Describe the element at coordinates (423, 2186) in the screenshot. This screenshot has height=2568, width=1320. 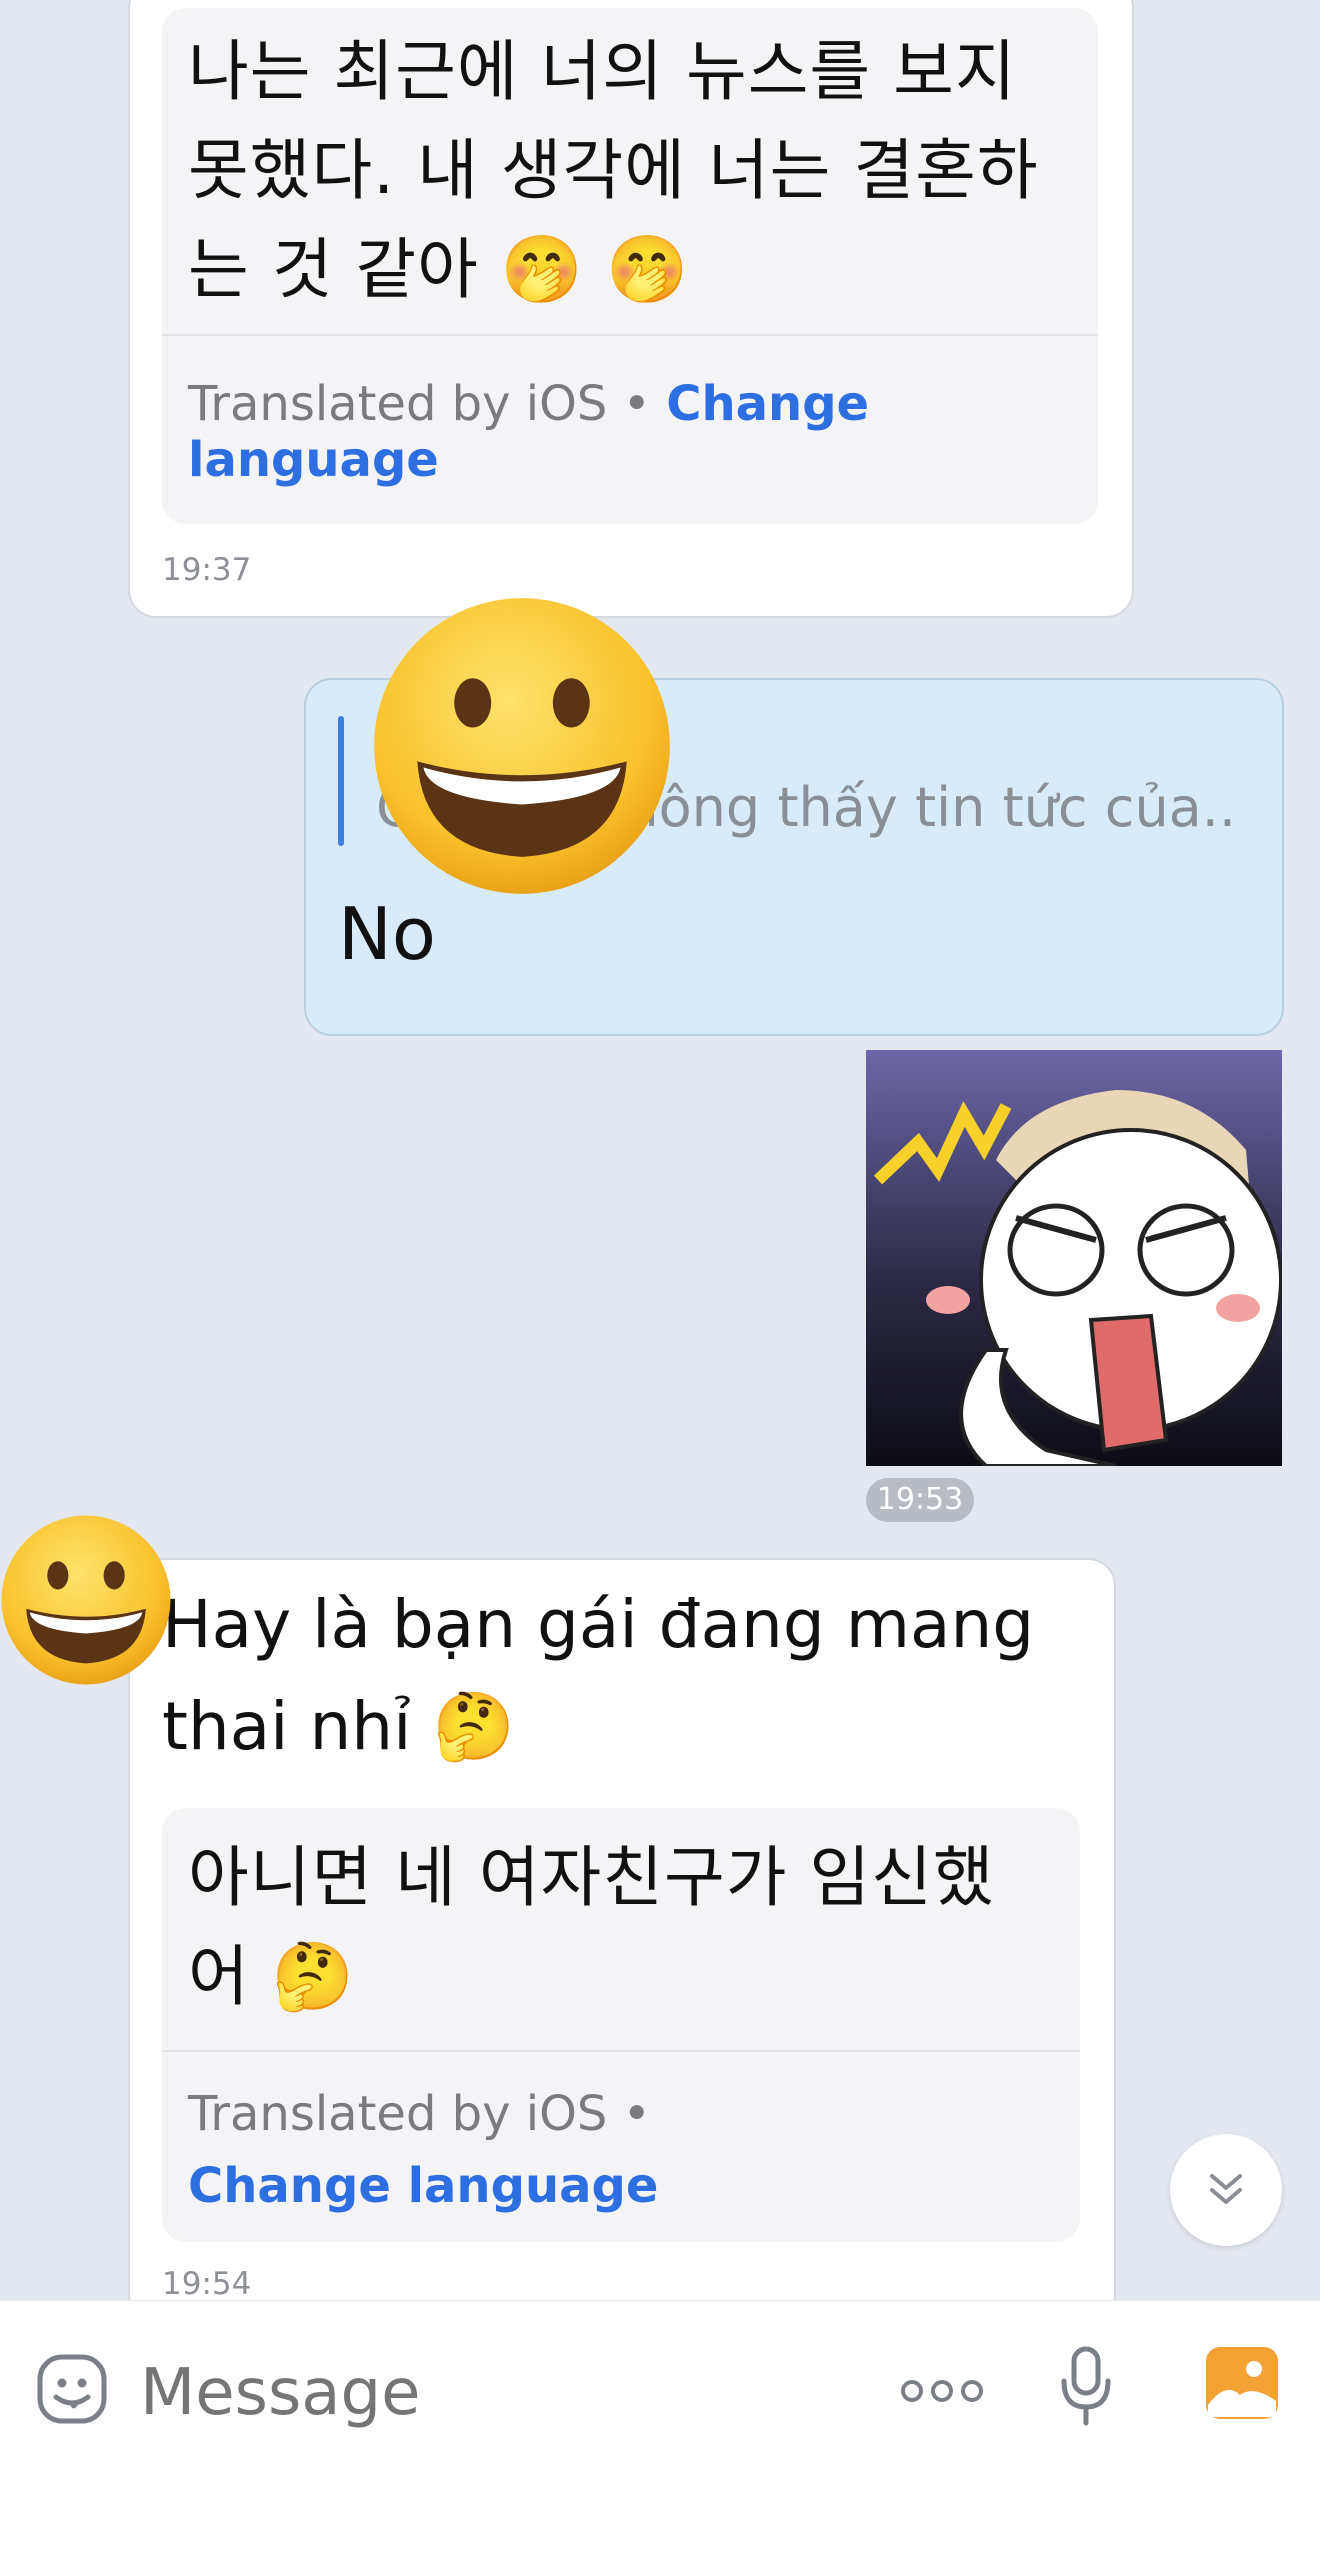
I see `change-language-link: Change language` at that location.